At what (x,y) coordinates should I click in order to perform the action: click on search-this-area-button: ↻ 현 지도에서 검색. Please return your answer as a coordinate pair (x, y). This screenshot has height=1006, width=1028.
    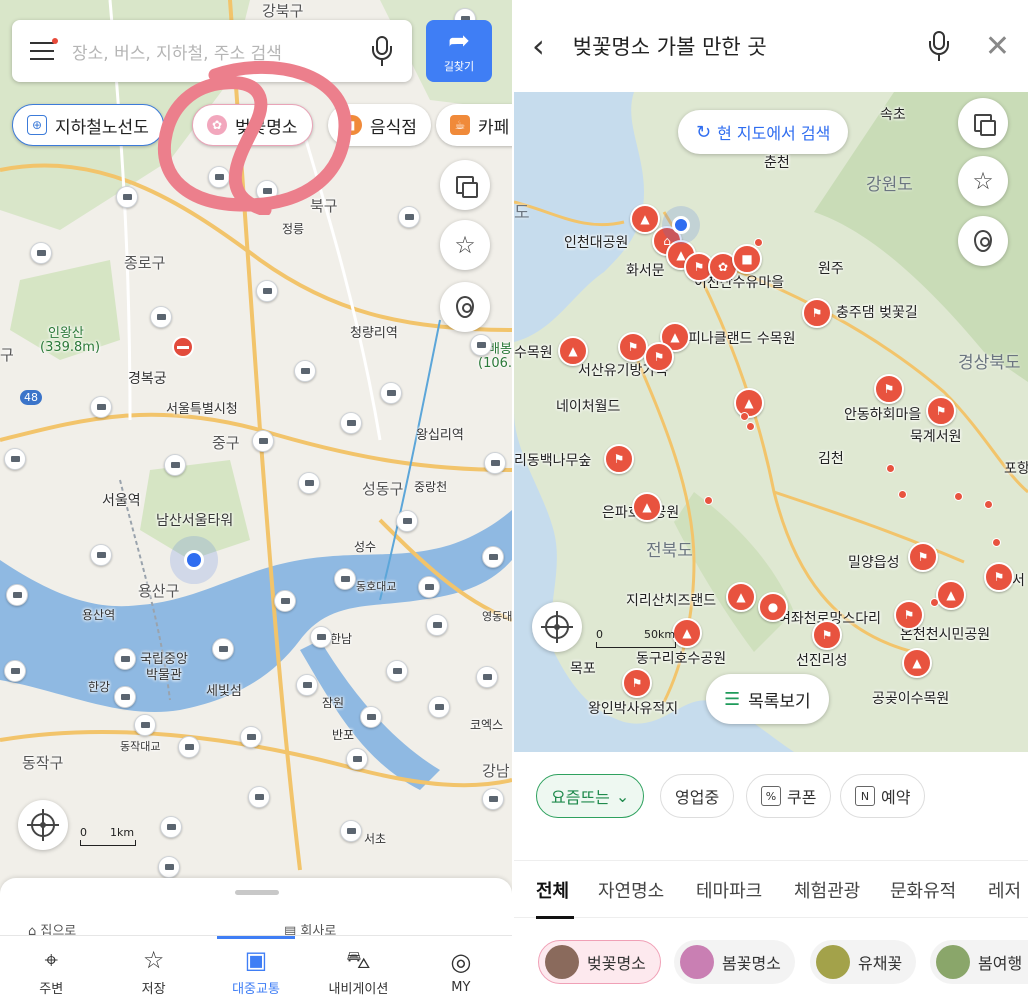
    Looking at the image, I should click on (763, 132).